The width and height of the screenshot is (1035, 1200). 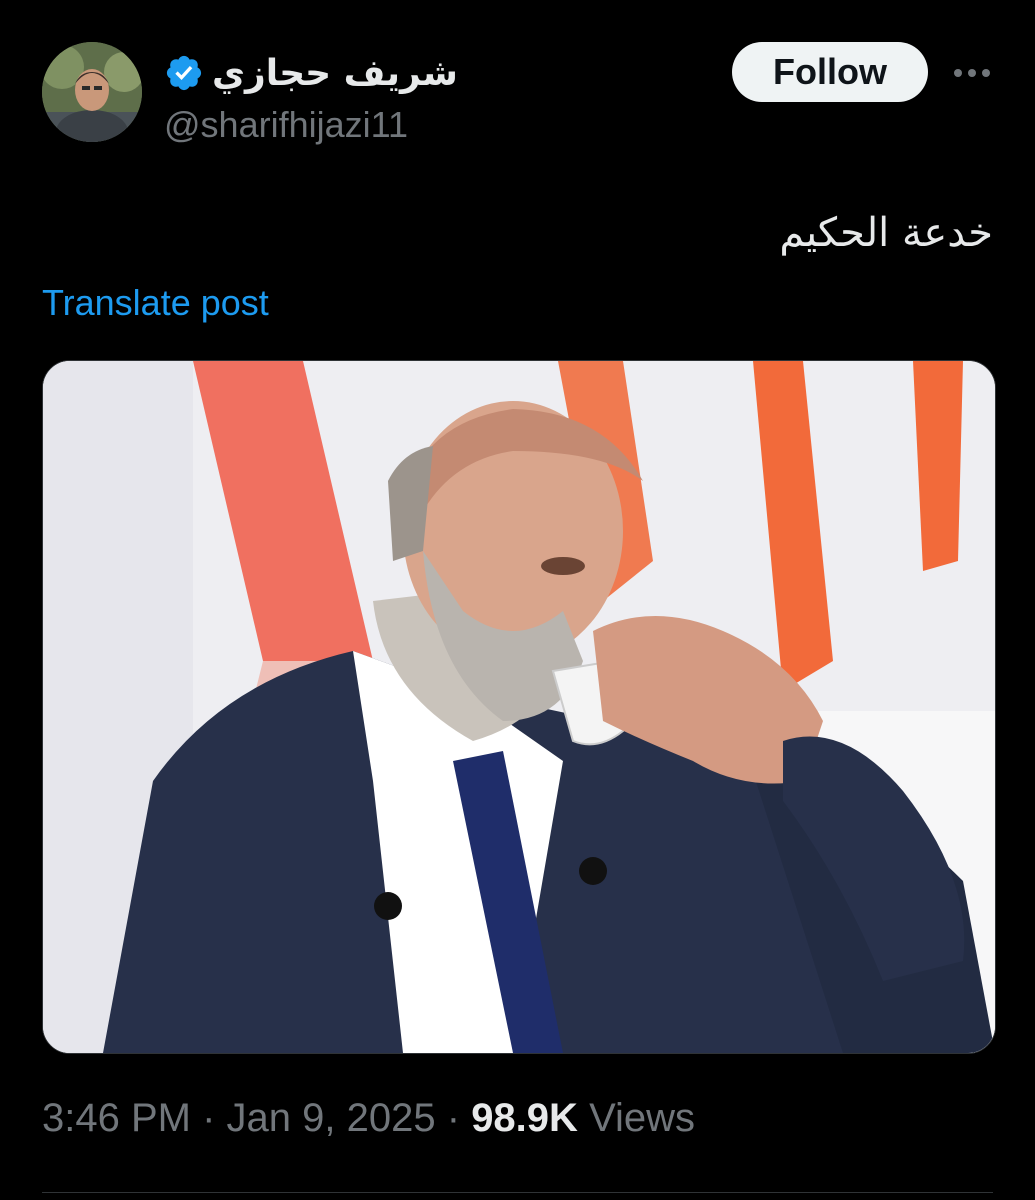 I want to click on more-horizontal-icon, so click(x=972, y=73).